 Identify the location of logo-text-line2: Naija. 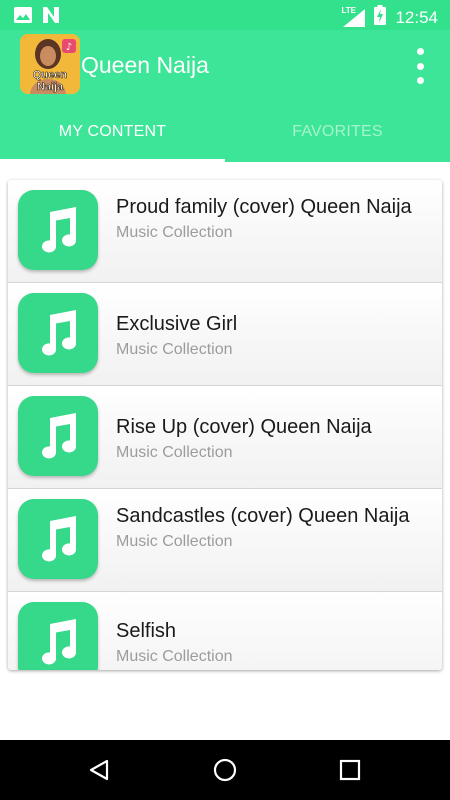
(50, 87).